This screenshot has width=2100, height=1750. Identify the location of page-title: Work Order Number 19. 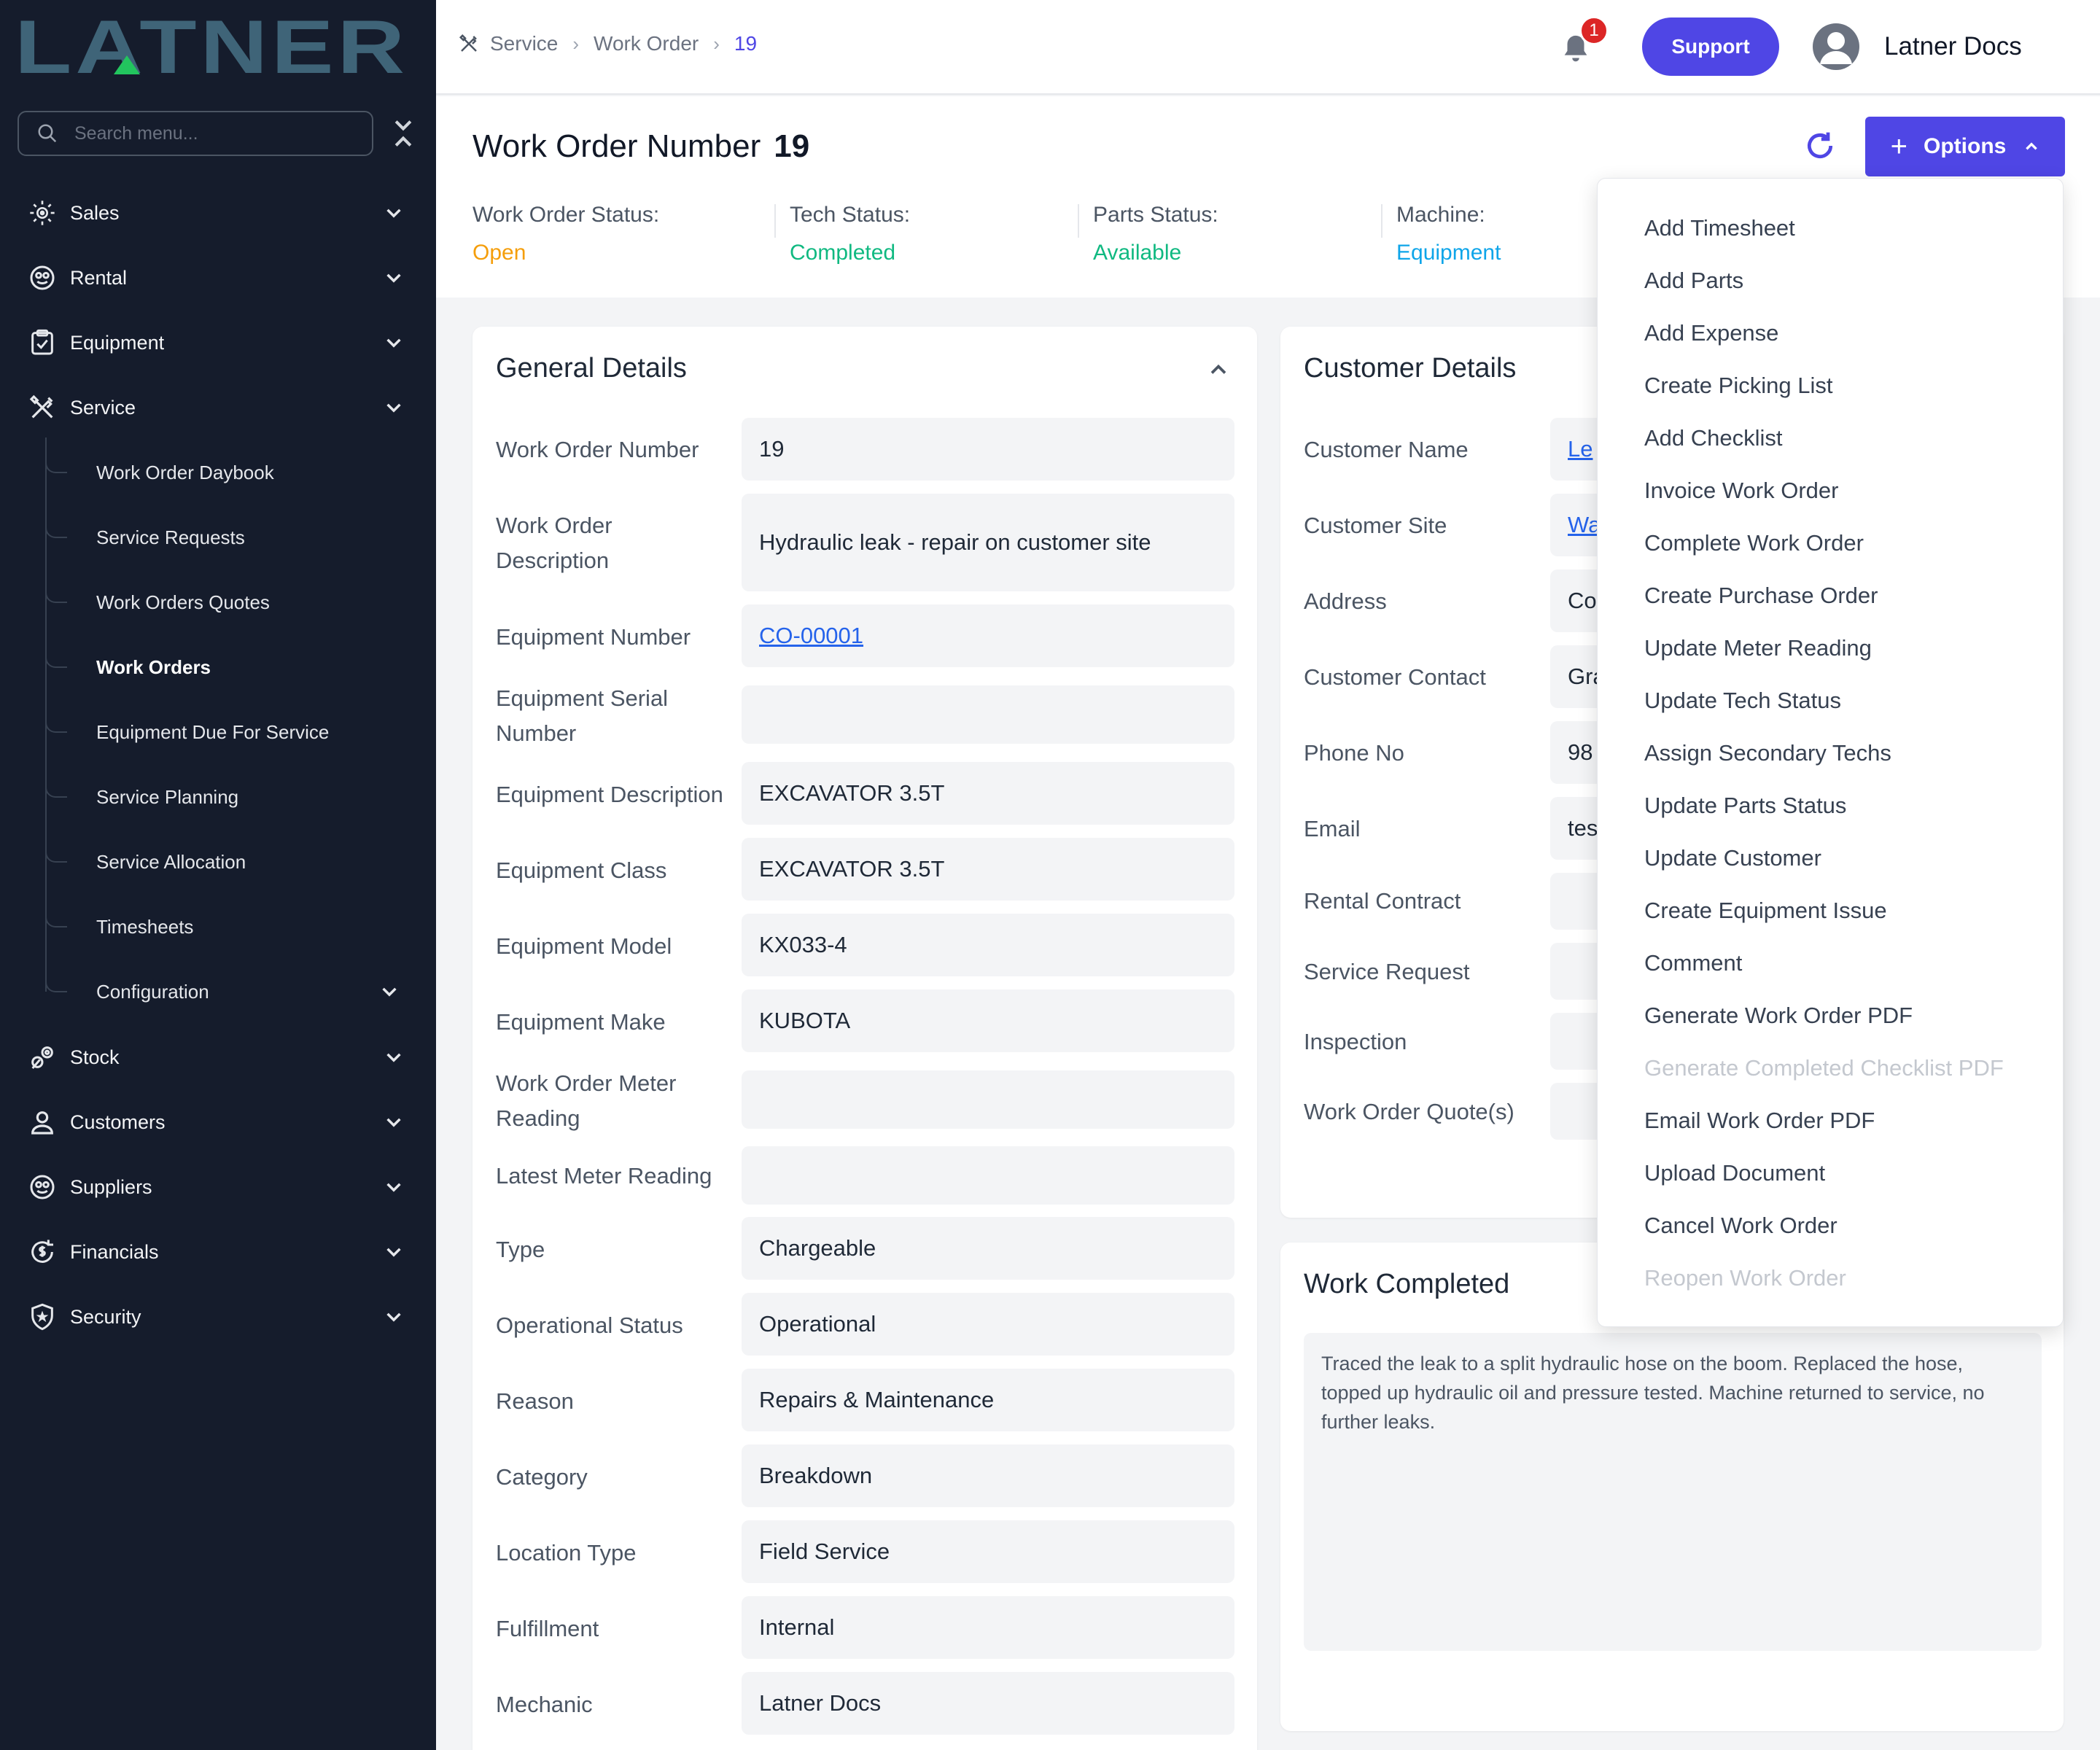
(640, 146).